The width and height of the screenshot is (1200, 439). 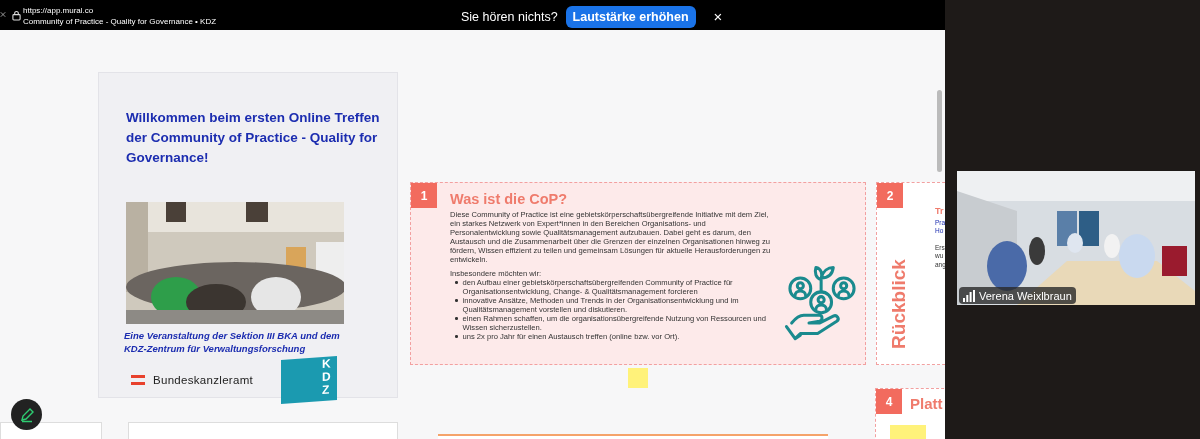 I want to click on edit-button, so click(x=26, y=414).